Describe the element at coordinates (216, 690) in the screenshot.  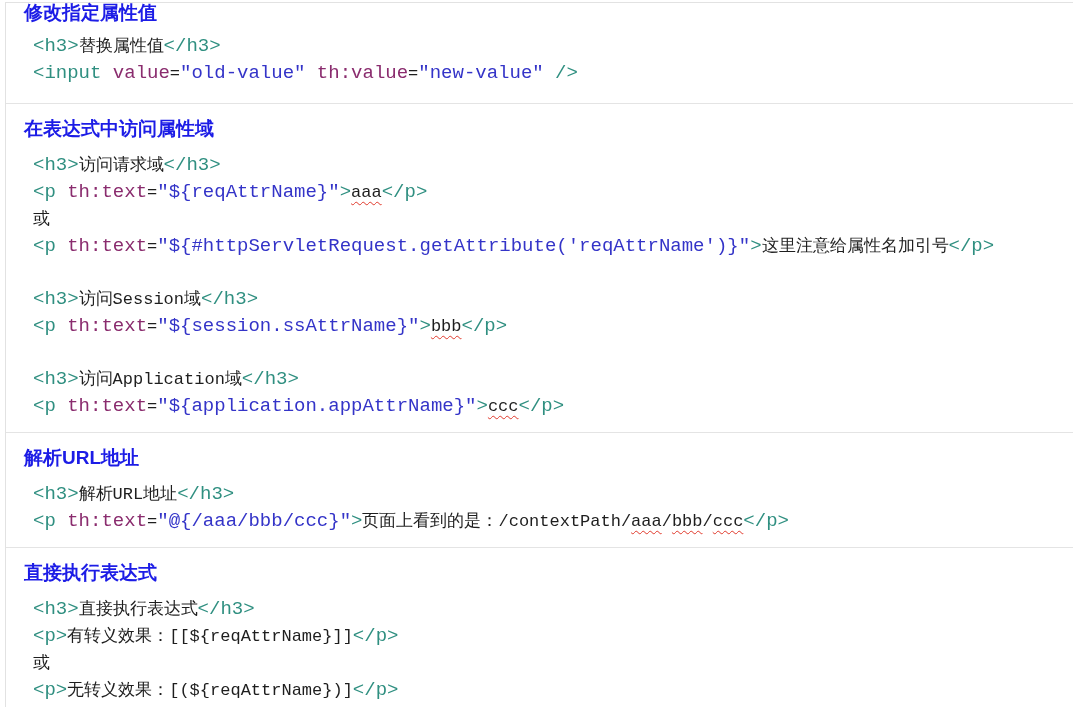
I see `code-line: <p>无转义效果：[(${reqAttrName})]</p>` at that location.